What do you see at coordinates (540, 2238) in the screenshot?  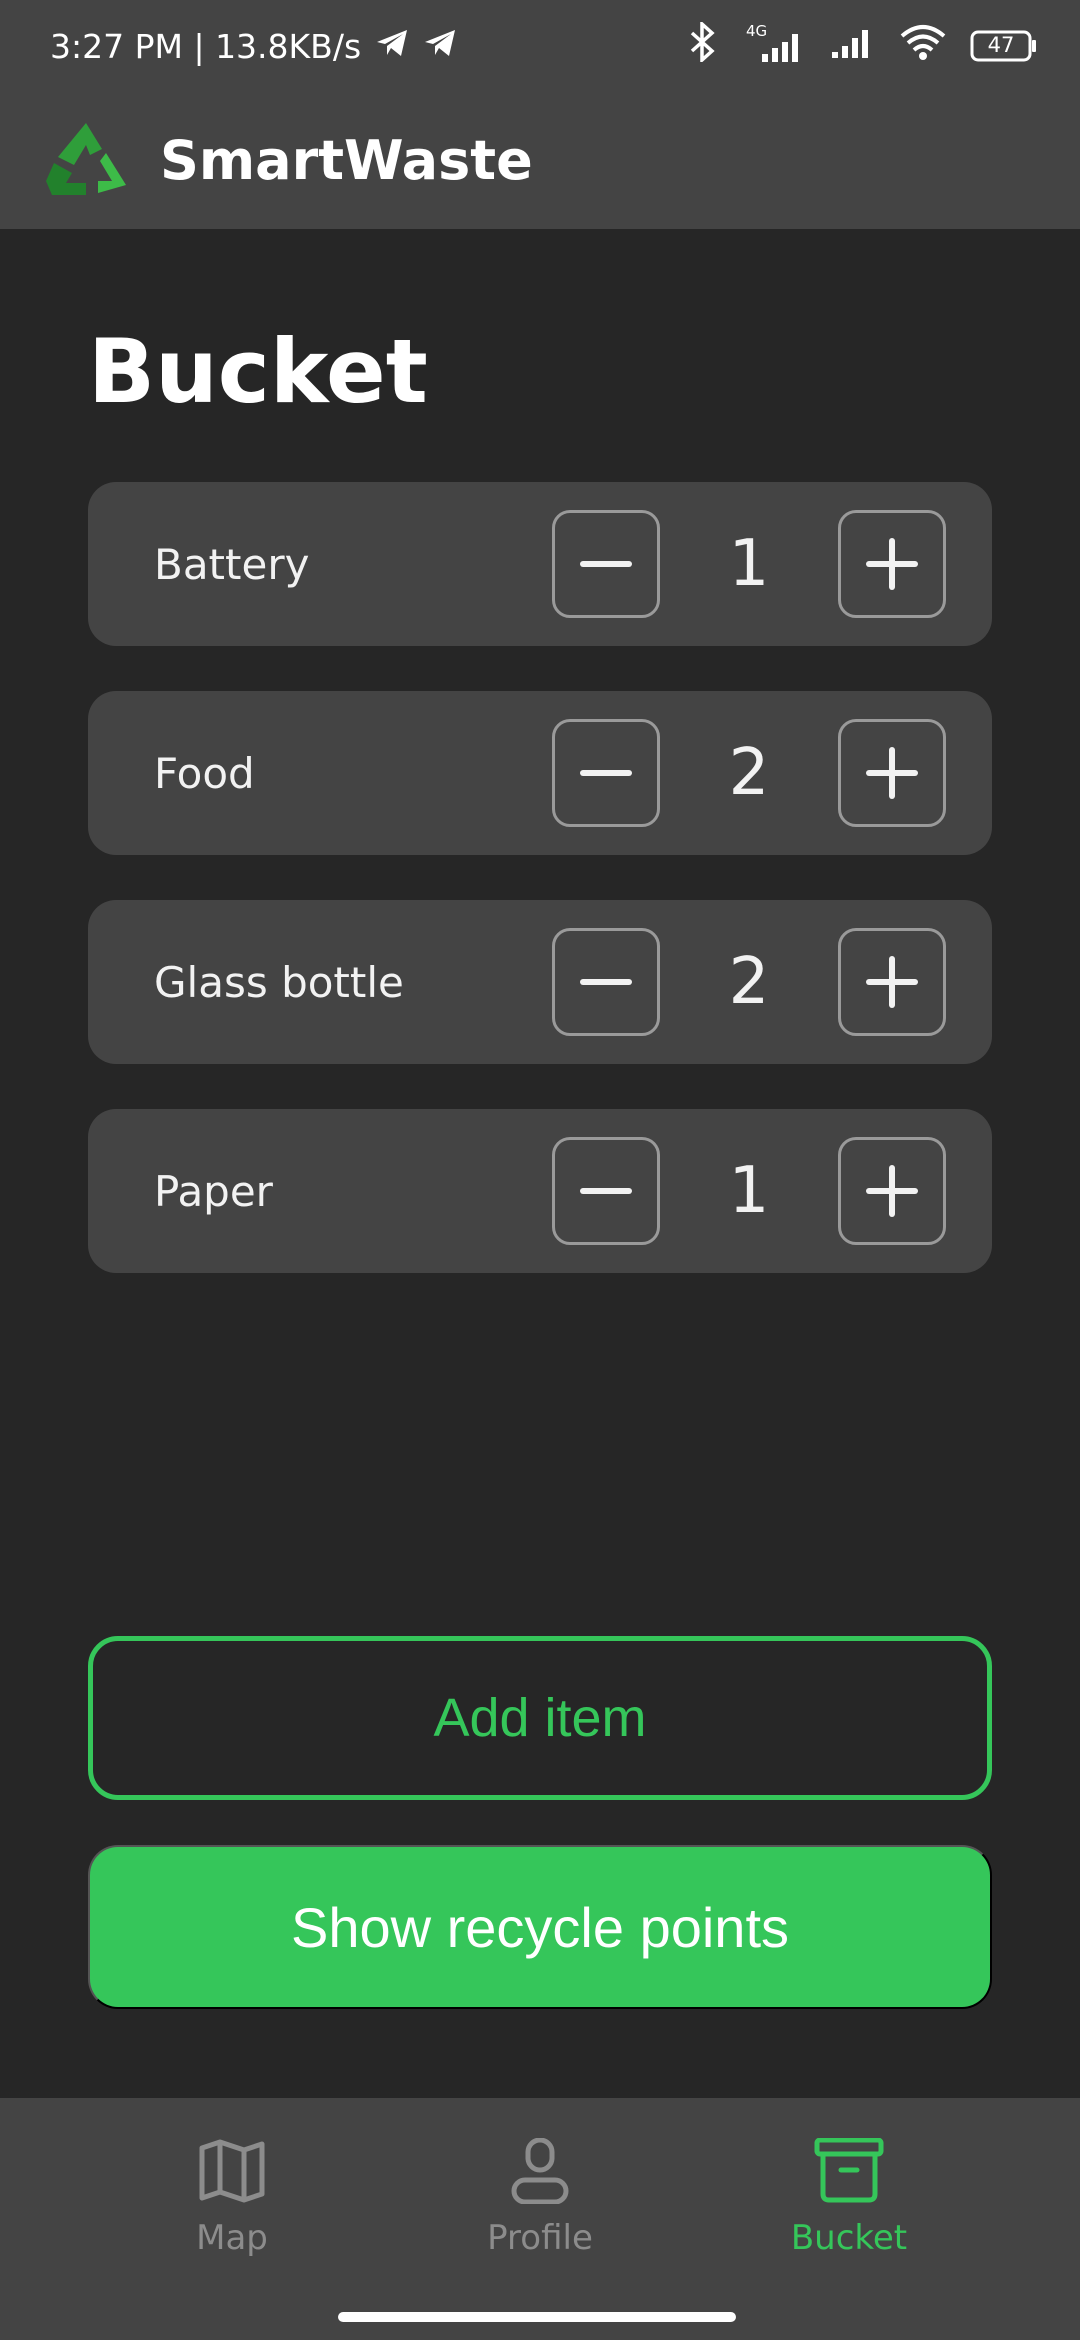 I see `nav-label-profile: Profile` at bounding box center [540, 2238].